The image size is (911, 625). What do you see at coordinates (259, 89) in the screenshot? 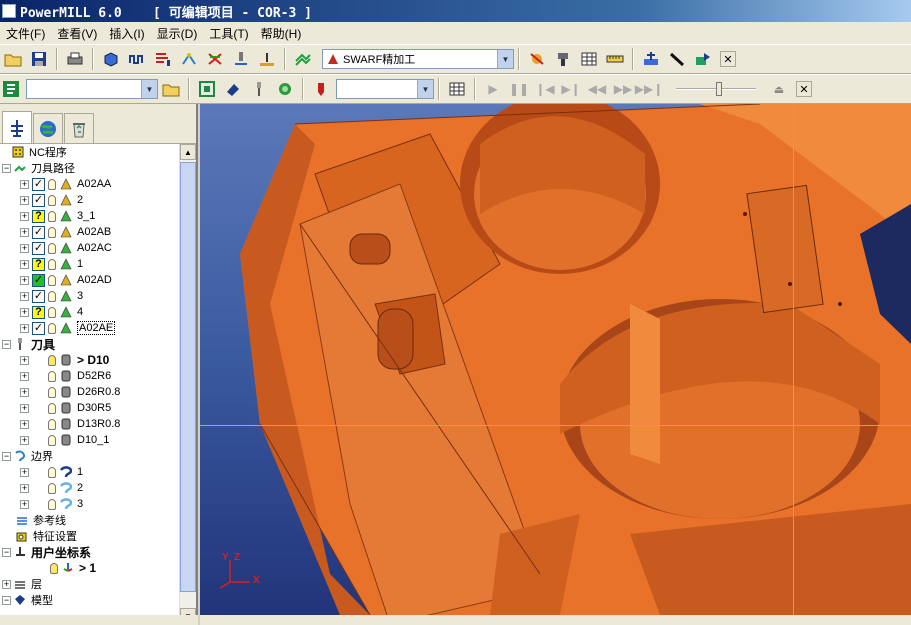
I see `tool-icon` at bounding box center [259, 89].